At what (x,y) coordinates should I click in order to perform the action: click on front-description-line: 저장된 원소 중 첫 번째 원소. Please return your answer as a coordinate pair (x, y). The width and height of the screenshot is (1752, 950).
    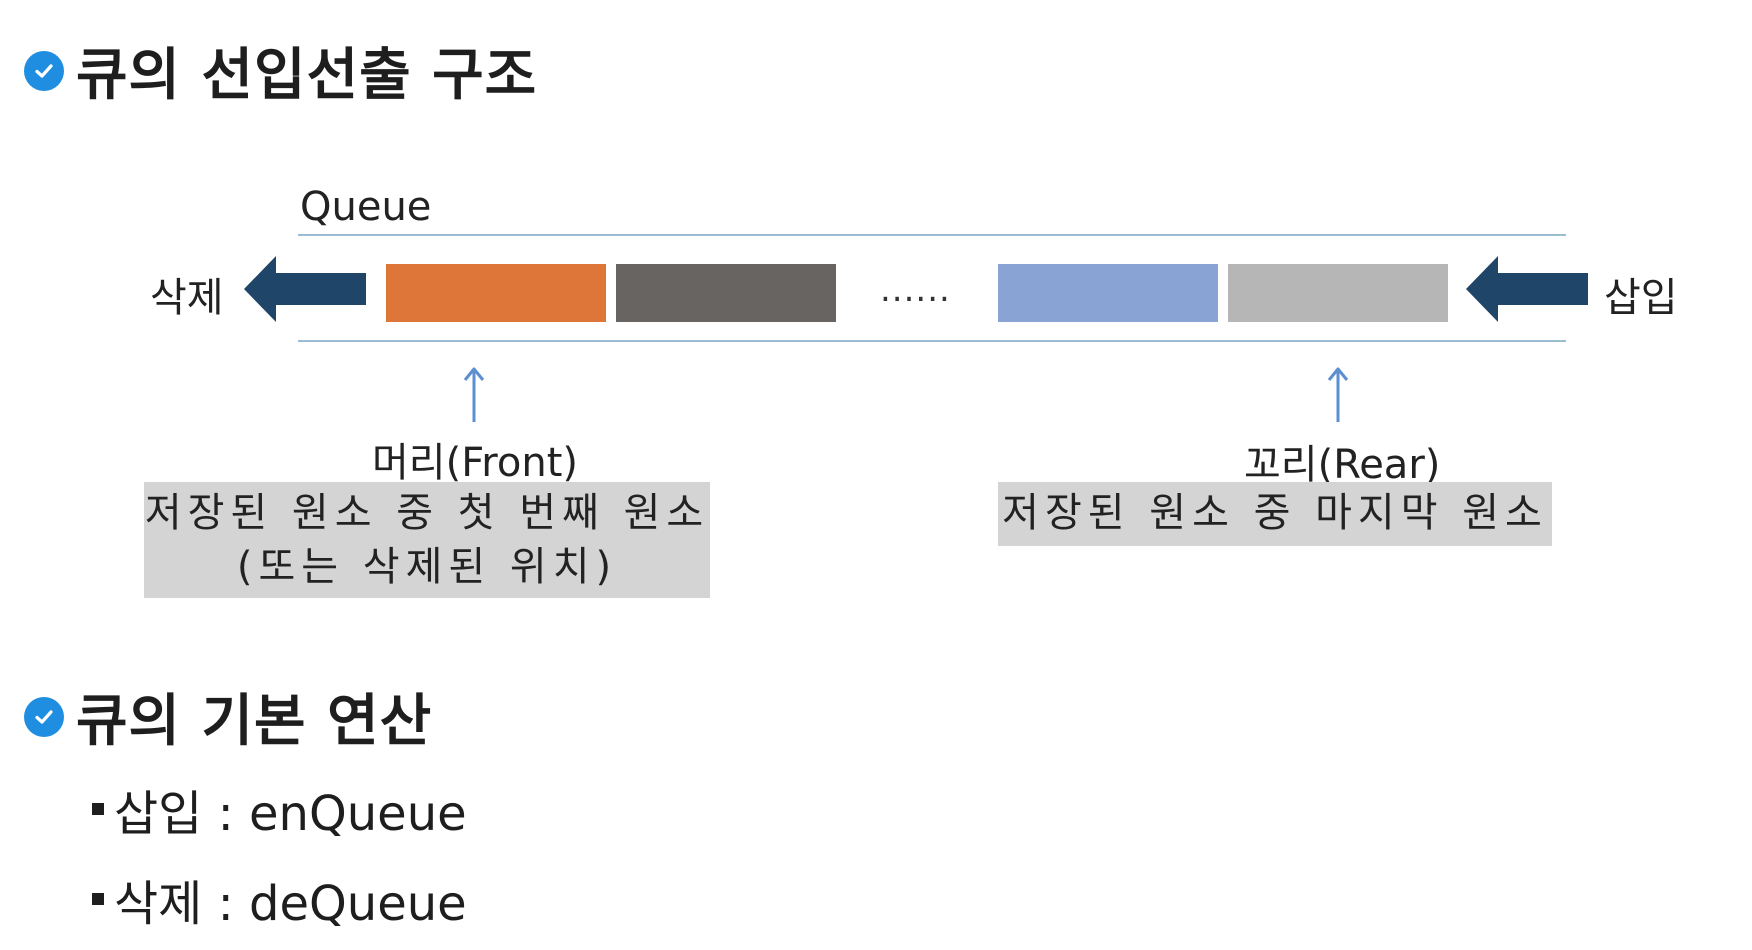
    Looking at the image, I should click on (427, 513).